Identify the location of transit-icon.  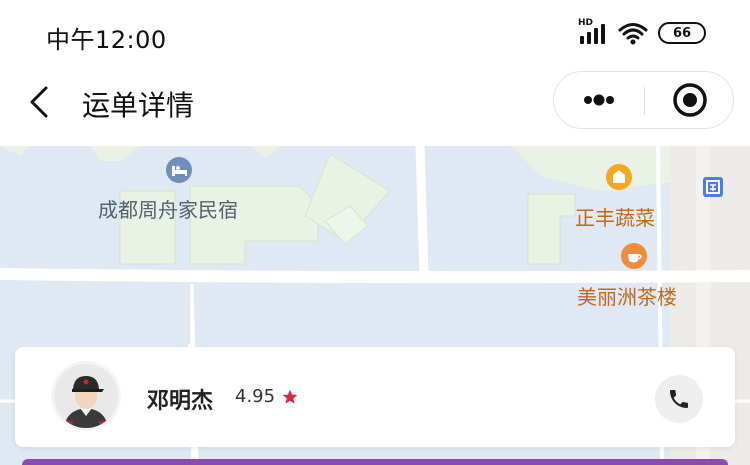
(713, 187).